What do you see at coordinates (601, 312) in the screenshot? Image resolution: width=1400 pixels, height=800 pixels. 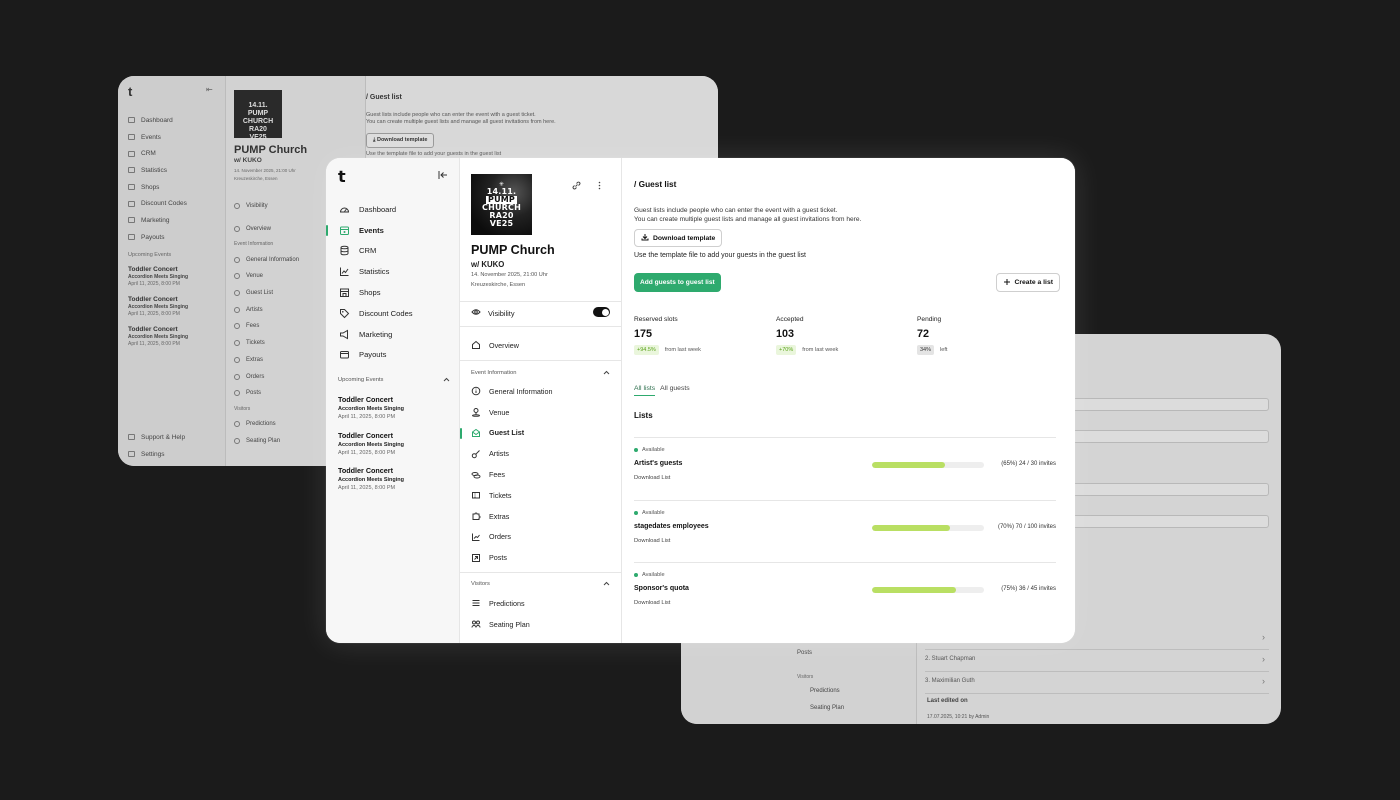 I see `visibility-toggle` at bounding box center [601, 312].